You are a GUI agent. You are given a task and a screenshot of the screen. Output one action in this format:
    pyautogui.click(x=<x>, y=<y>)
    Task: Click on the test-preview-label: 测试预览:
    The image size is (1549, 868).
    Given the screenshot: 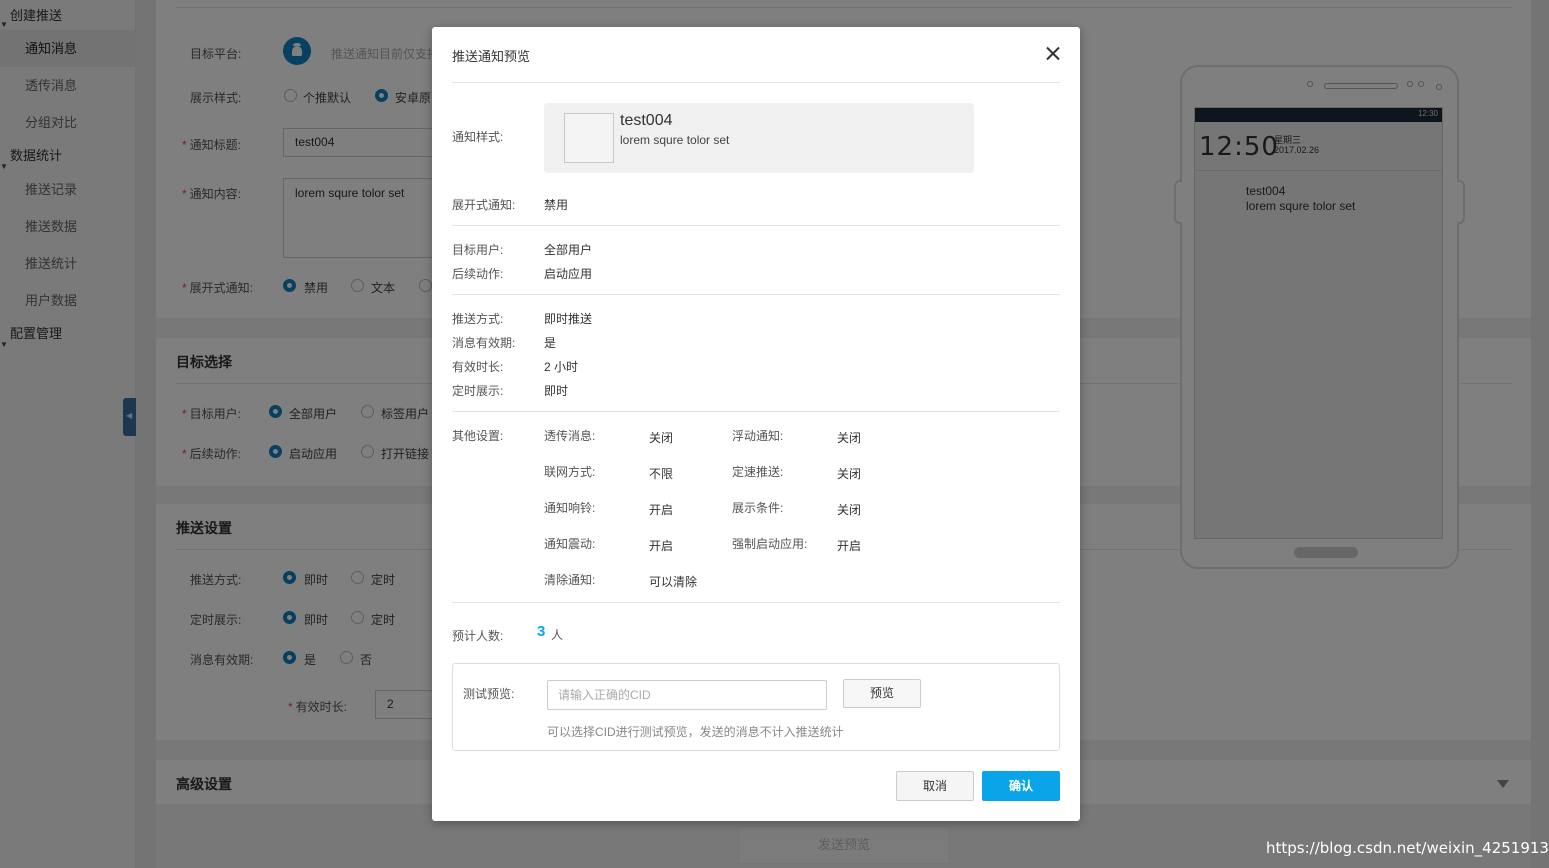 What is the action you would take?
    pyautogui.click(x=489, y=694)
    